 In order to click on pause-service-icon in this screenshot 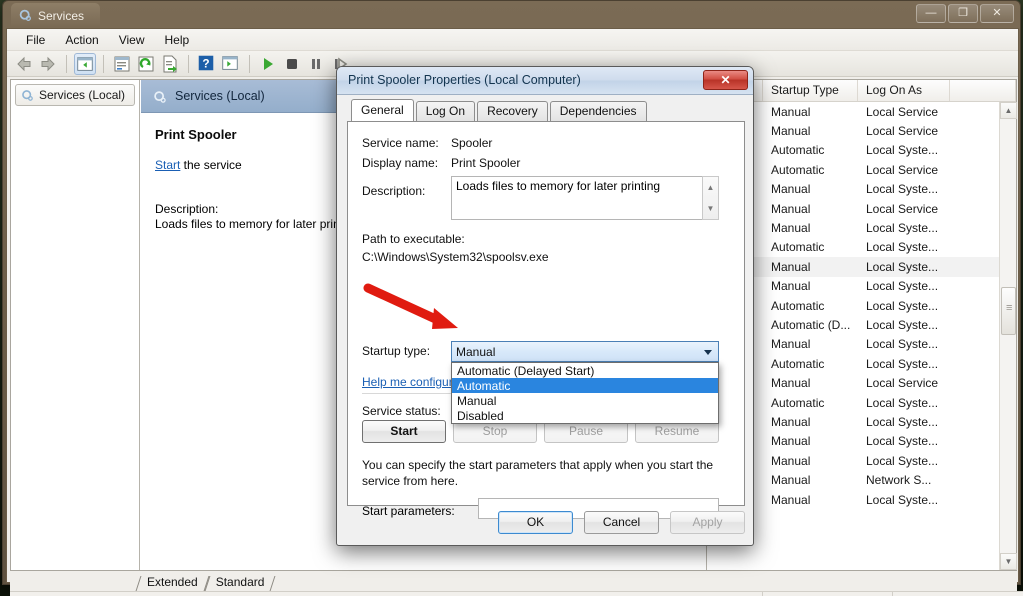, I will do `click(316, 64)`.